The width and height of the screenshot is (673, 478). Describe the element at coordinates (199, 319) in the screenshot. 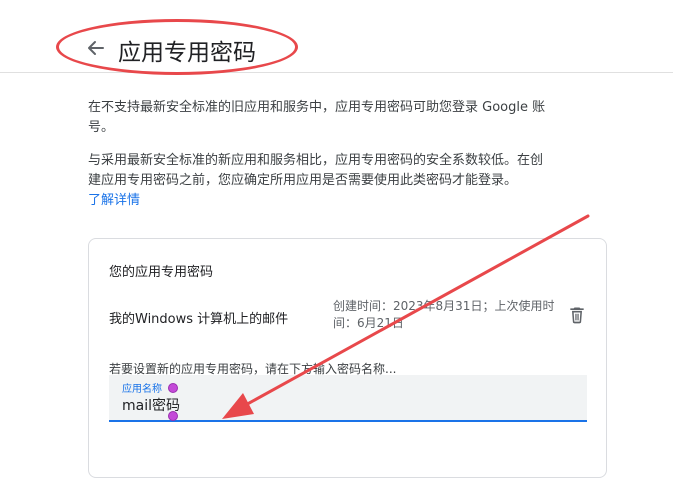

I see `app-password-name: 我的Windows 计算机上的邮件` at that location.